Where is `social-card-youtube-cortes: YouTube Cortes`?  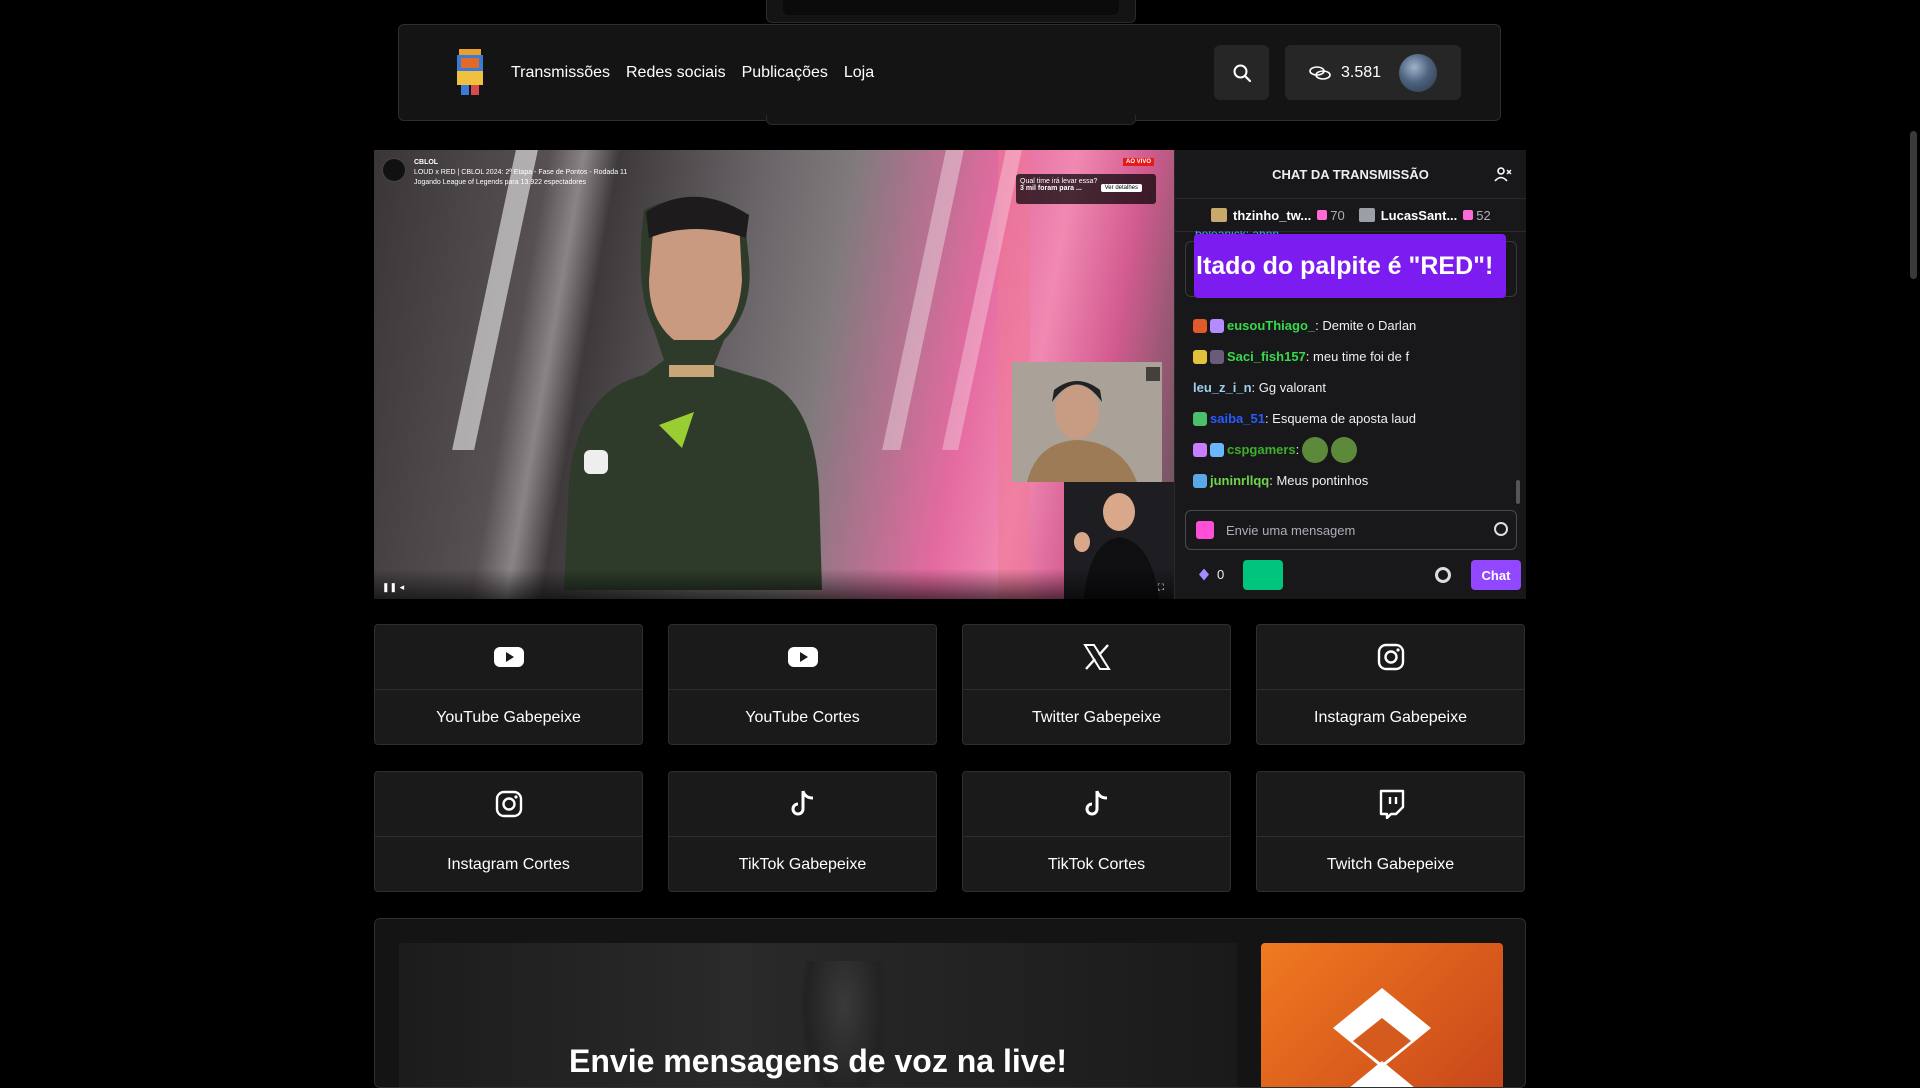 social-card-youtube-cortes: YouTube Cortes is located at coordinates (802, 684).